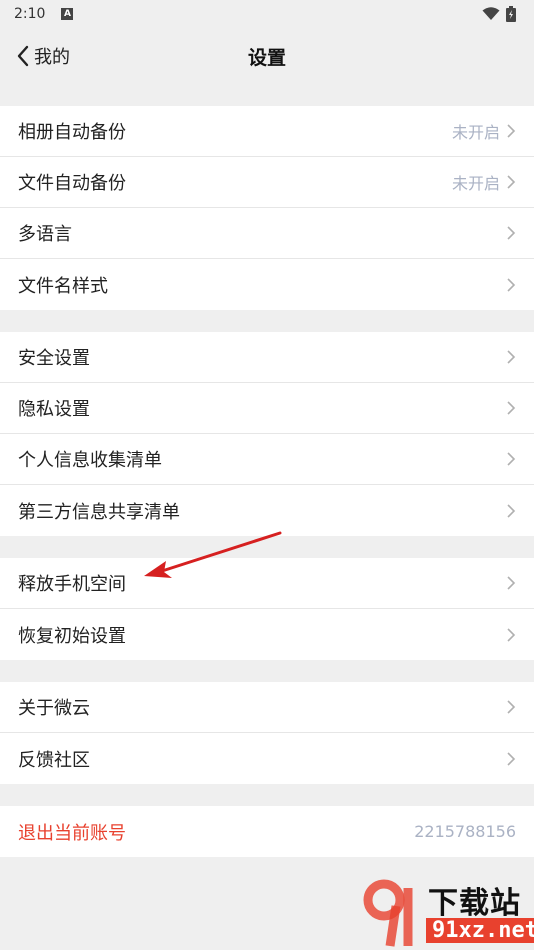 The height and width of the screenshot is (950, 534). Describe the element at coordinates (465, 831) in the screenshot. I see `account-number: 2215788156` at that location.